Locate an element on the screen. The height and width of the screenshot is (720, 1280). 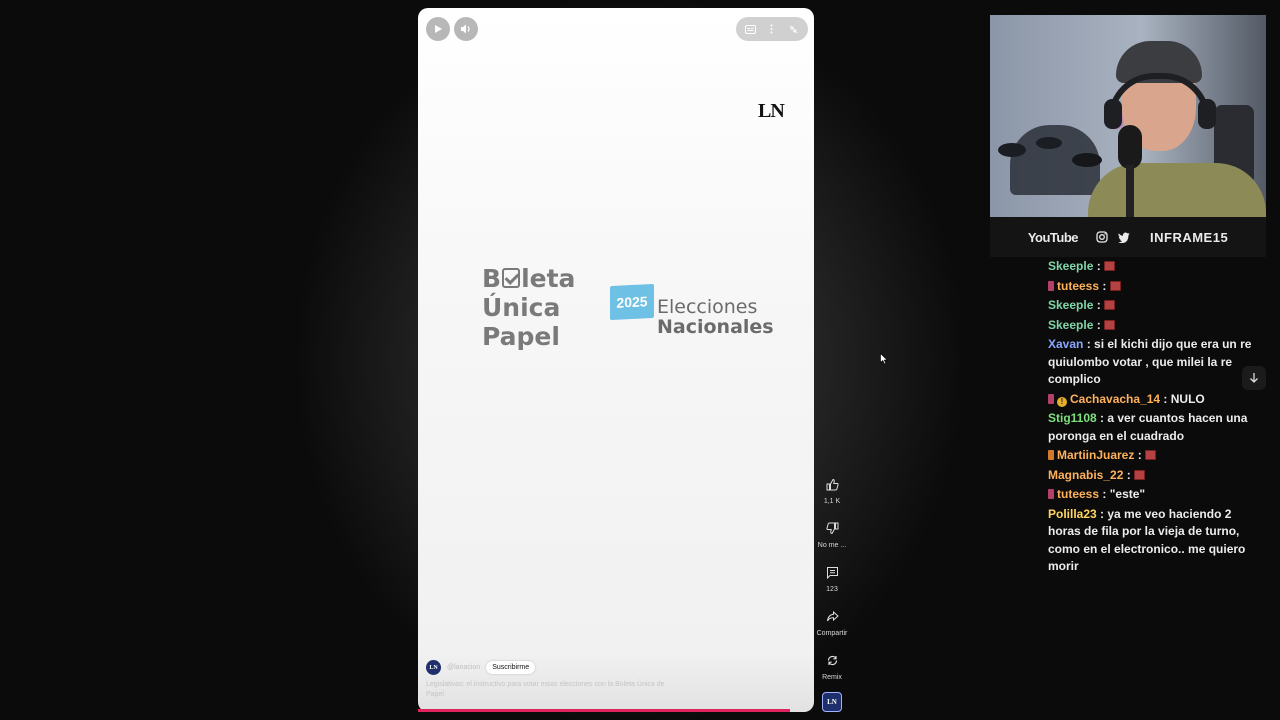
flag-year: 2025 is located at coordinates (632, 302).